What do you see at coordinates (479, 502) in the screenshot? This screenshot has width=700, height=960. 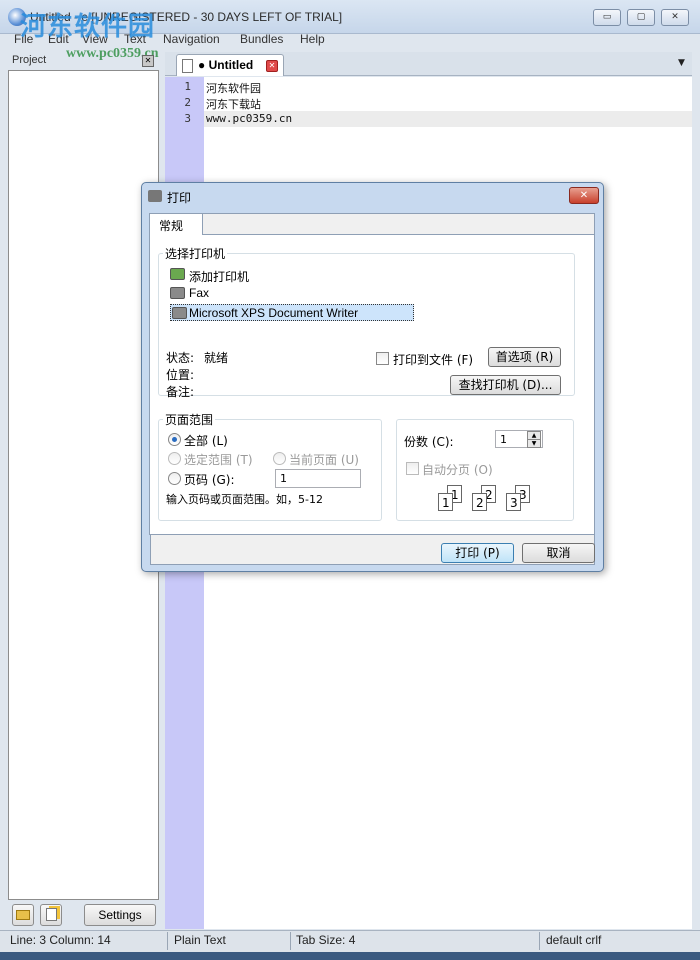 I see `collate-page-icon: 2` at bounding box center [479, 502].